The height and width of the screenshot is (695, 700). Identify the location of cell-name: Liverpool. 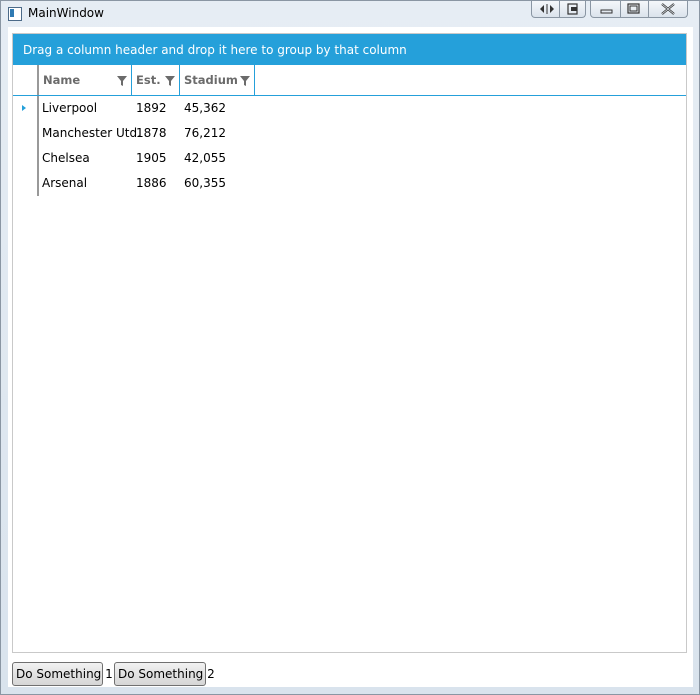
(85, 108).